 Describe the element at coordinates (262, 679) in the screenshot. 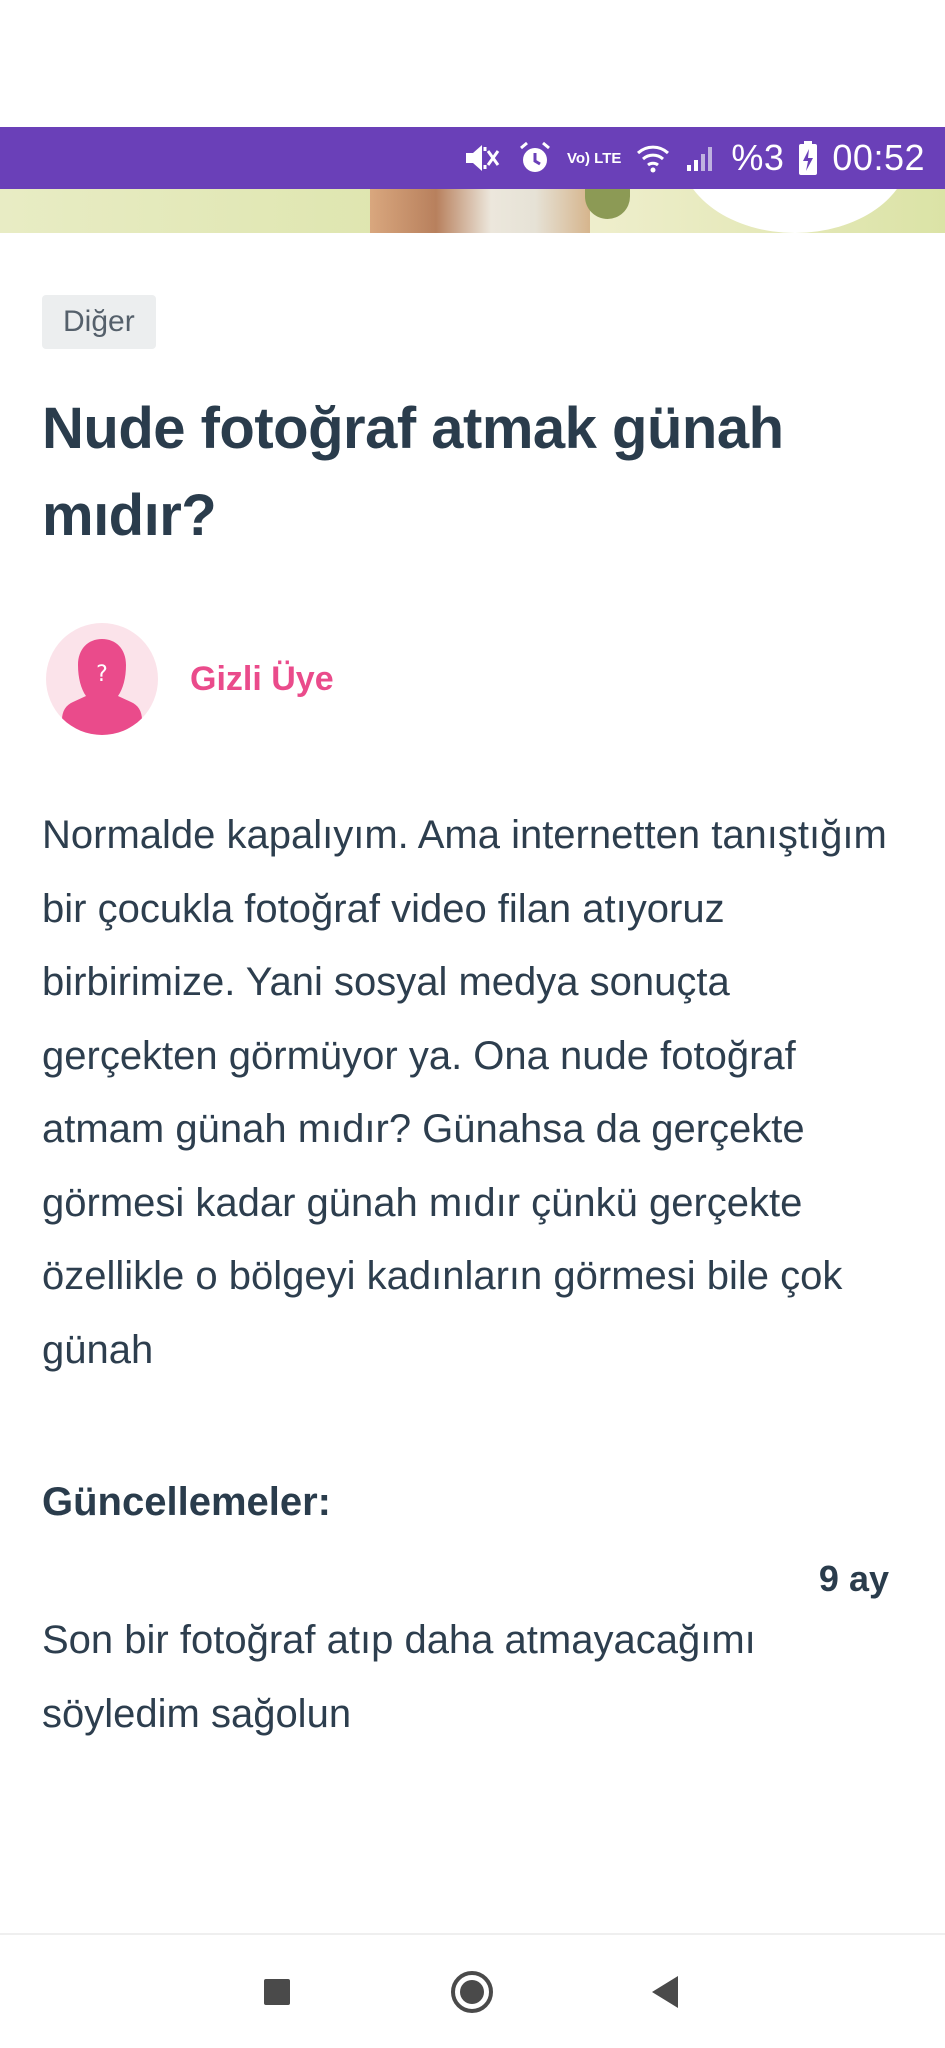

I see `author-name: Gizli Üye` at that location.